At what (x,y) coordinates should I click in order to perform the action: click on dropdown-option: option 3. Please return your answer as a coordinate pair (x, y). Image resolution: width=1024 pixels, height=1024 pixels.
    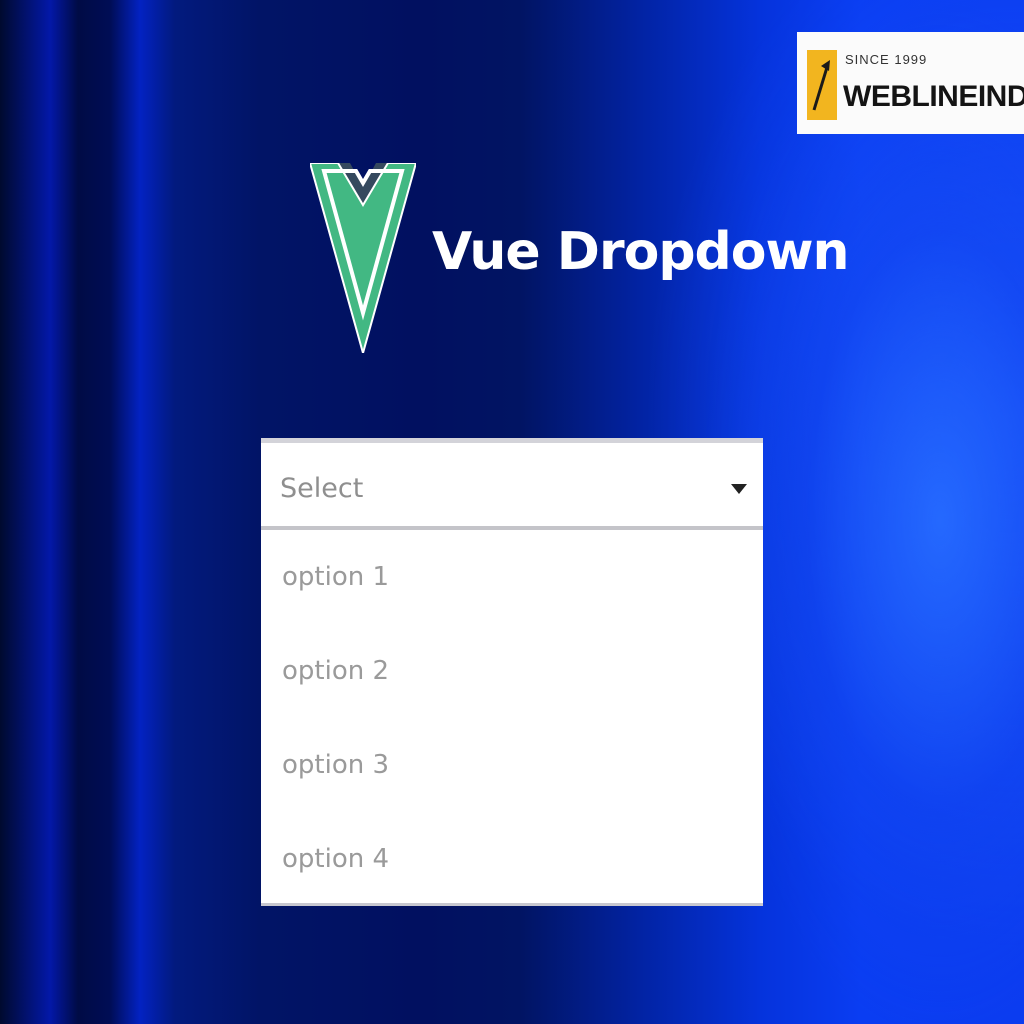
    Looking at the image, I should click on (512, 765).